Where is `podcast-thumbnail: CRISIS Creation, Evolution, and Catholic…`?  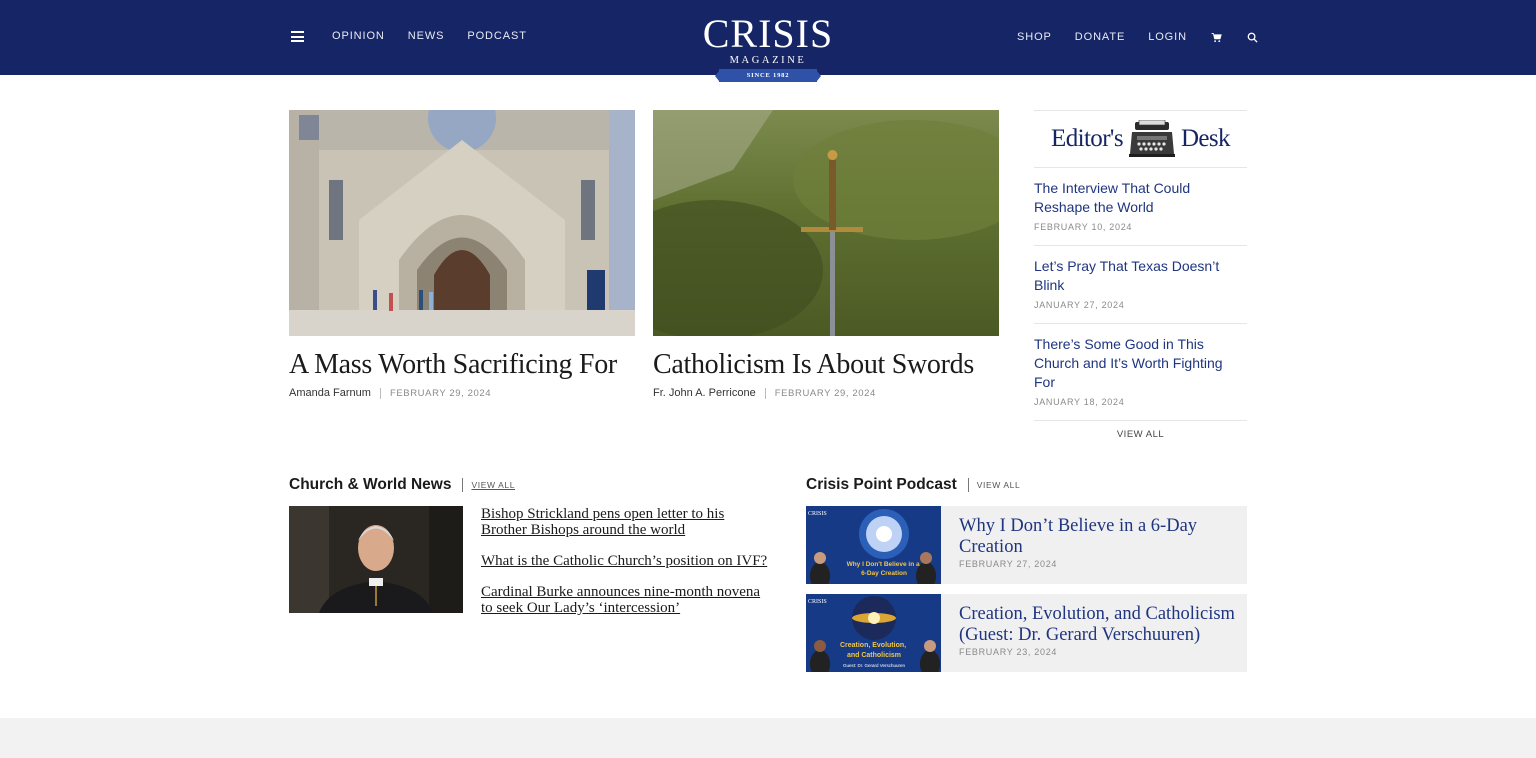
podcast-thumbnail: CRISIS Creation, Evolution, and Catholic… is located at coordinates (873, 633).